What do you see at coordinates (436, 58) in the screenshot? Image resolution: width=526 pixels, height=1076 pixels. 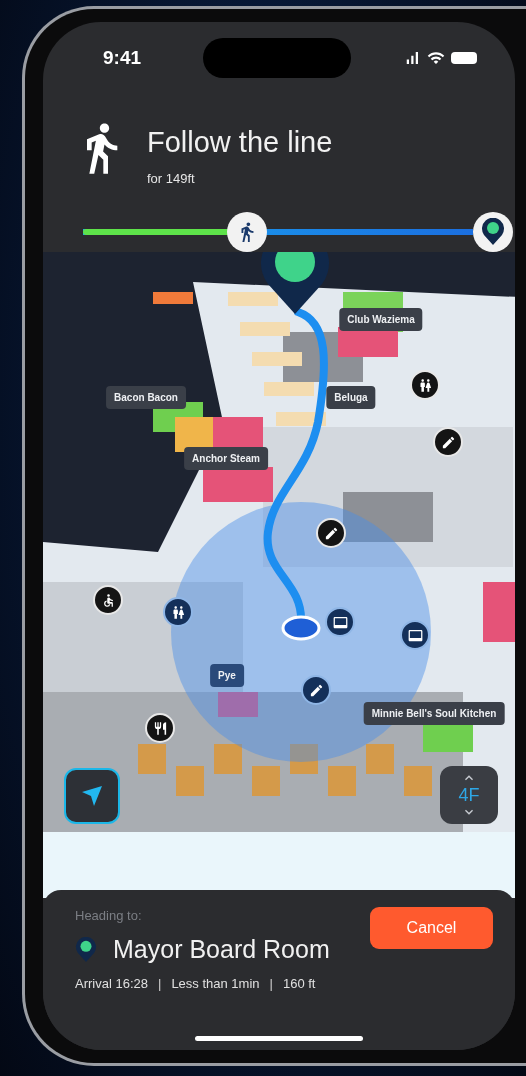 I see `wifi-icon` at bounding box center [436, 58].